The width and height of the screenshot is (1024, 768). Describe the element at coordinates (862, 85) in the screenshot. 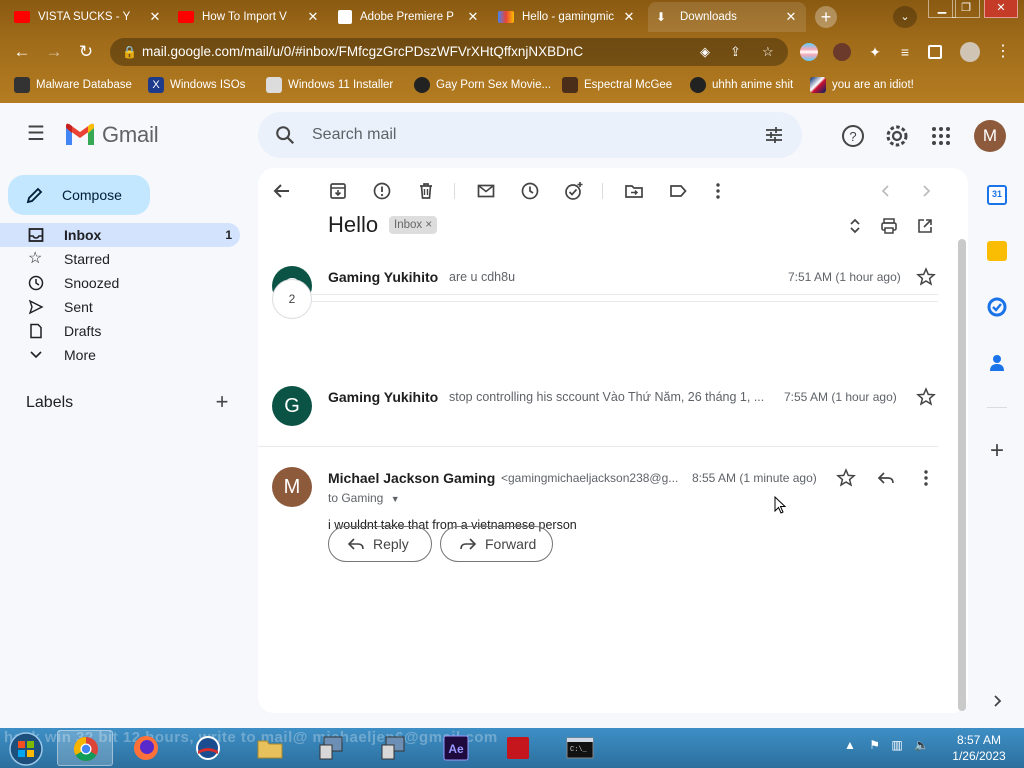

I see `bookmark-you-are-an-idiot: you are an idiot!` at that location.